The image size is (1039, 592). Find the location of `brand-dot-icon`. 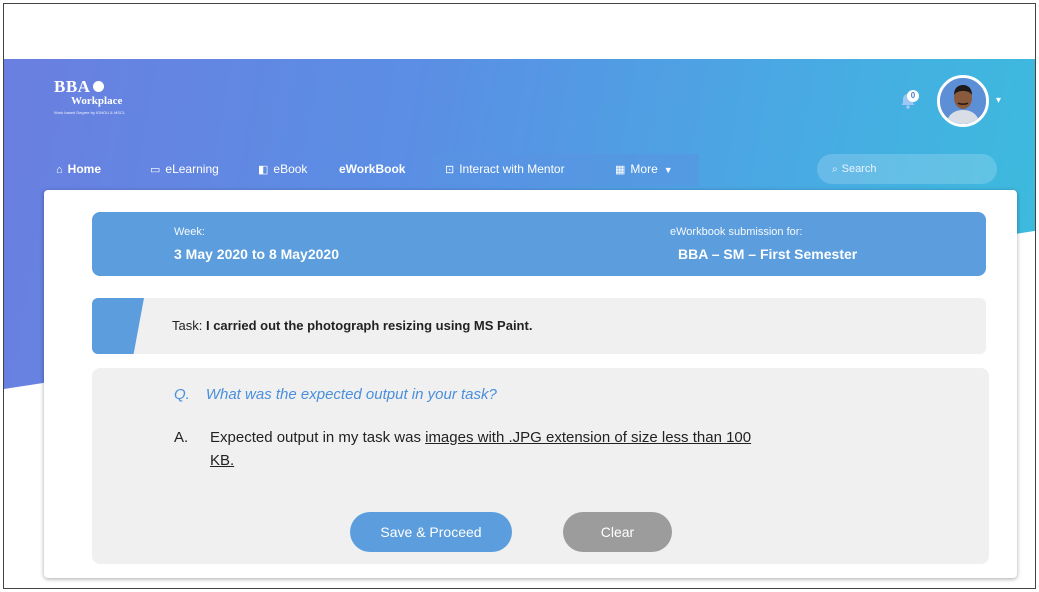

brand-dot-icon is located at coordinates (99, 86).